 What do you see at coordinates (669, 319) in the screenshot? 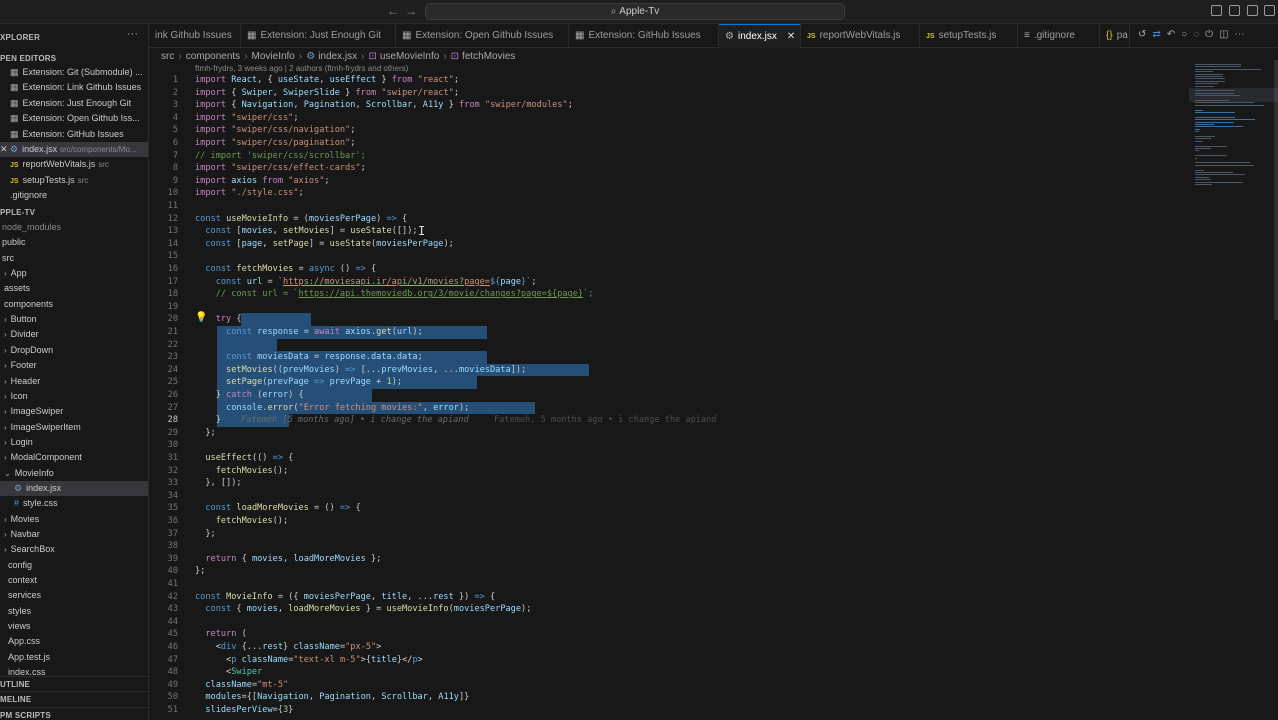
I see `code-line: 20 try {` at bounding box center [669, 319].